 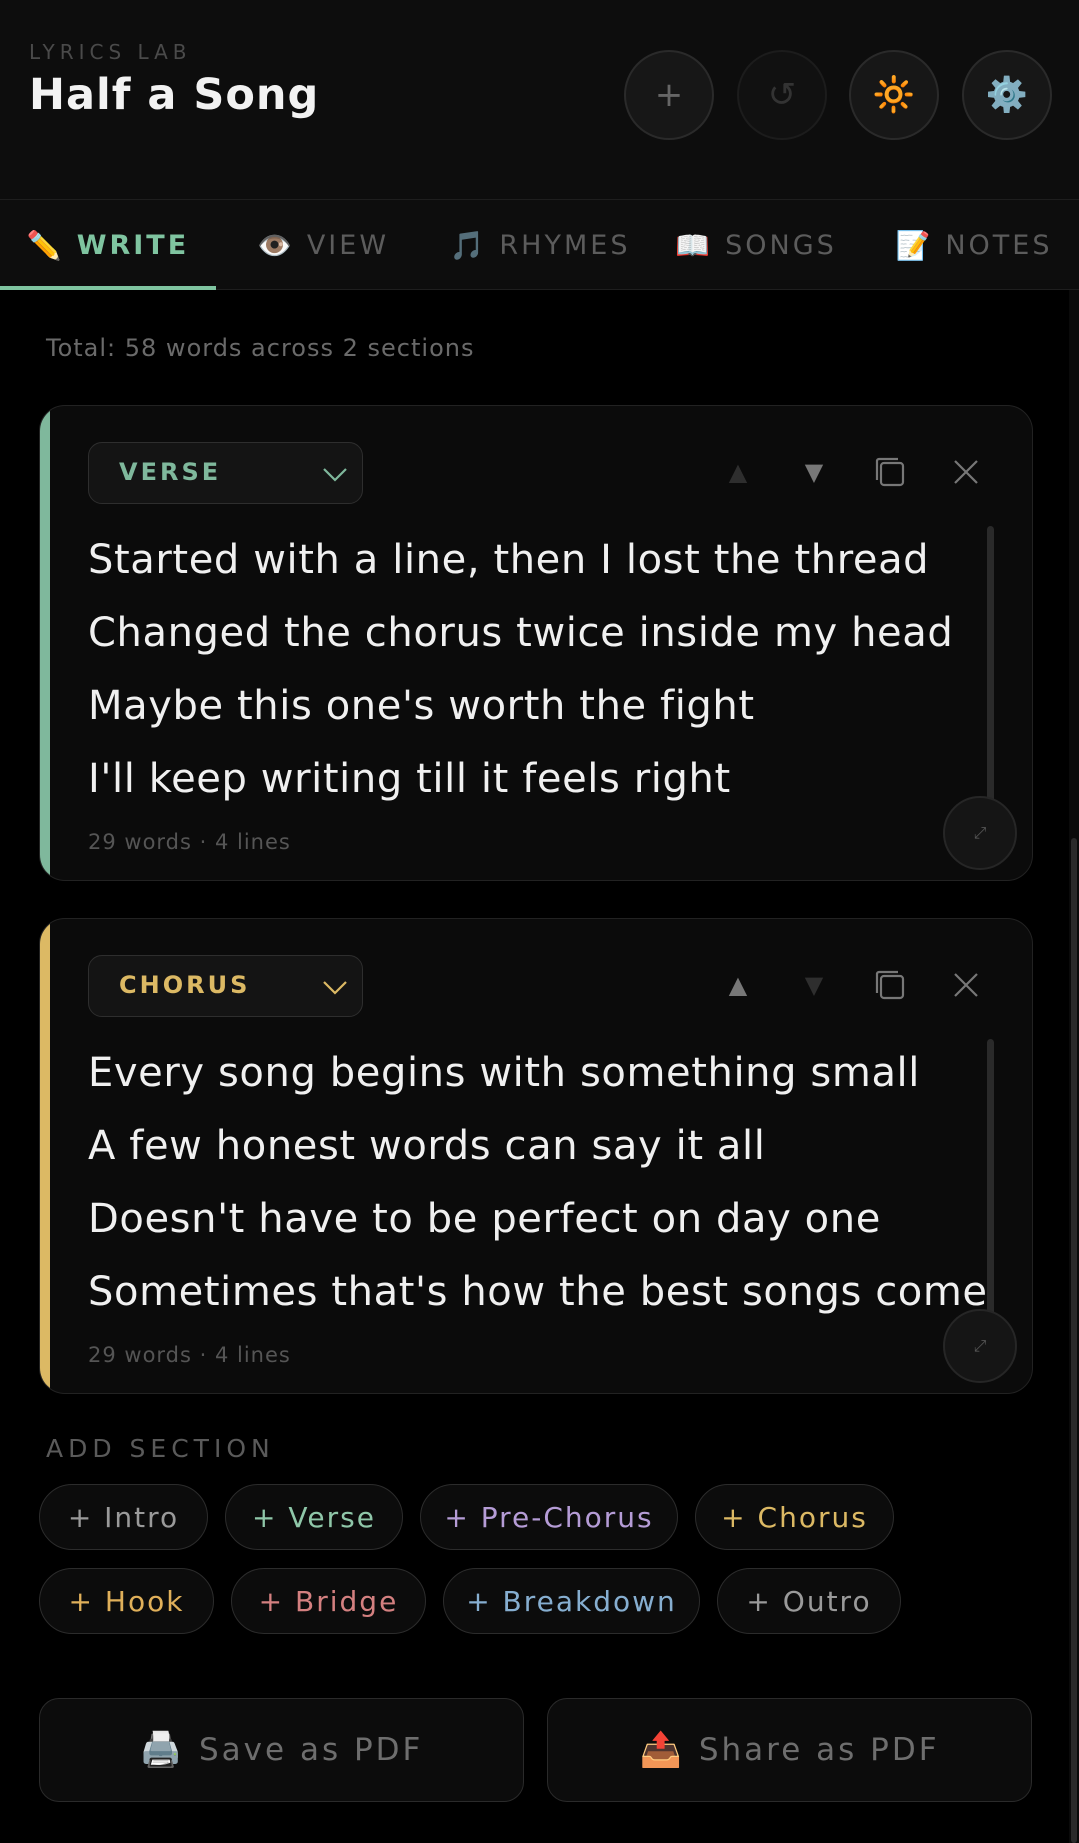 What do you see at coordinates (225, 473) in the screenshot?
I see `section-type-select: VERSE` at bounding box center [225, 473].